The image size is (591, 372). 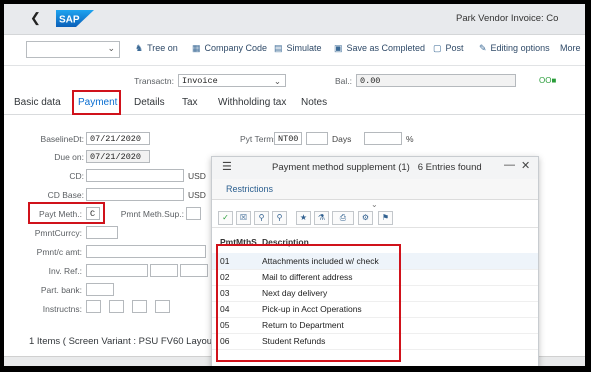 I want to click on simulate-button: ▤ Simulate, so click(x=298, y=48).